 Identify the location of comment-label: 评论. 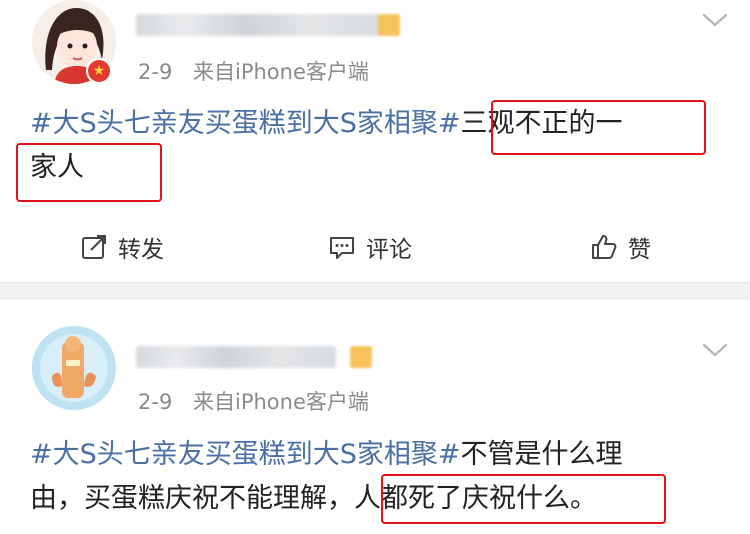
(389, 250).